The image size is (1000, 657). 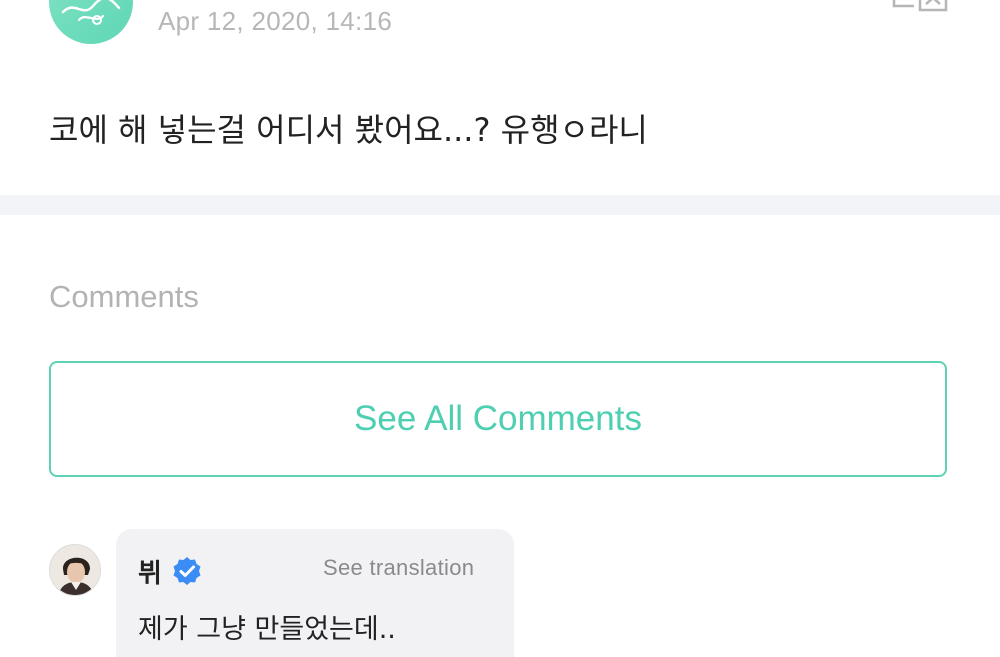 What do you see at coordinates (348, 130) in the screenshot?
I see `post-body-text: 코에 해 넣는걸 어디서 봤어요...? 유행ㅇ라니` at bounding box center [348, 130].